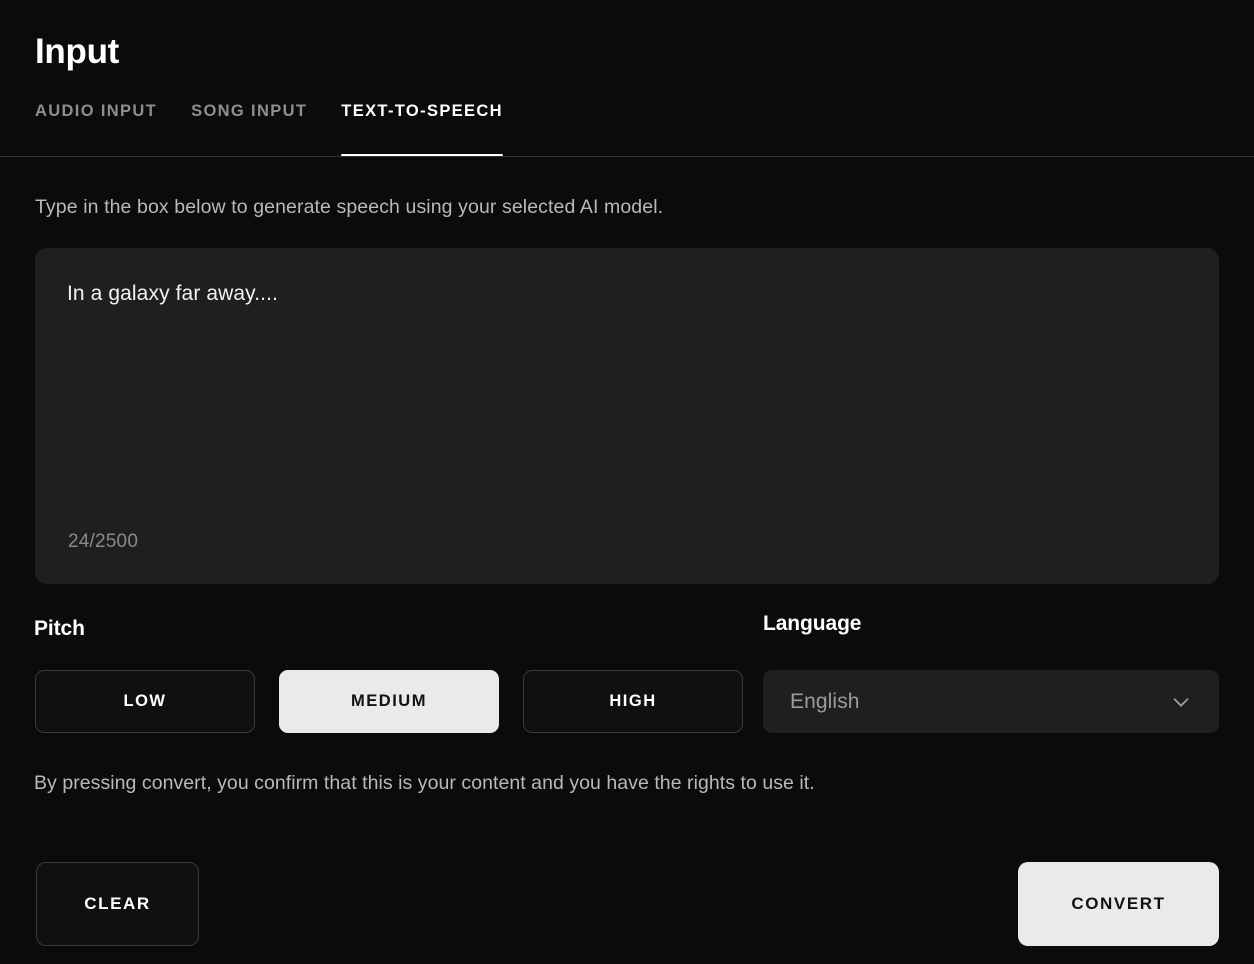 The image size is (1254, 964). Describe the element at coordinates (991, 701) in the screenshot. I see `language-select: English` at that location.